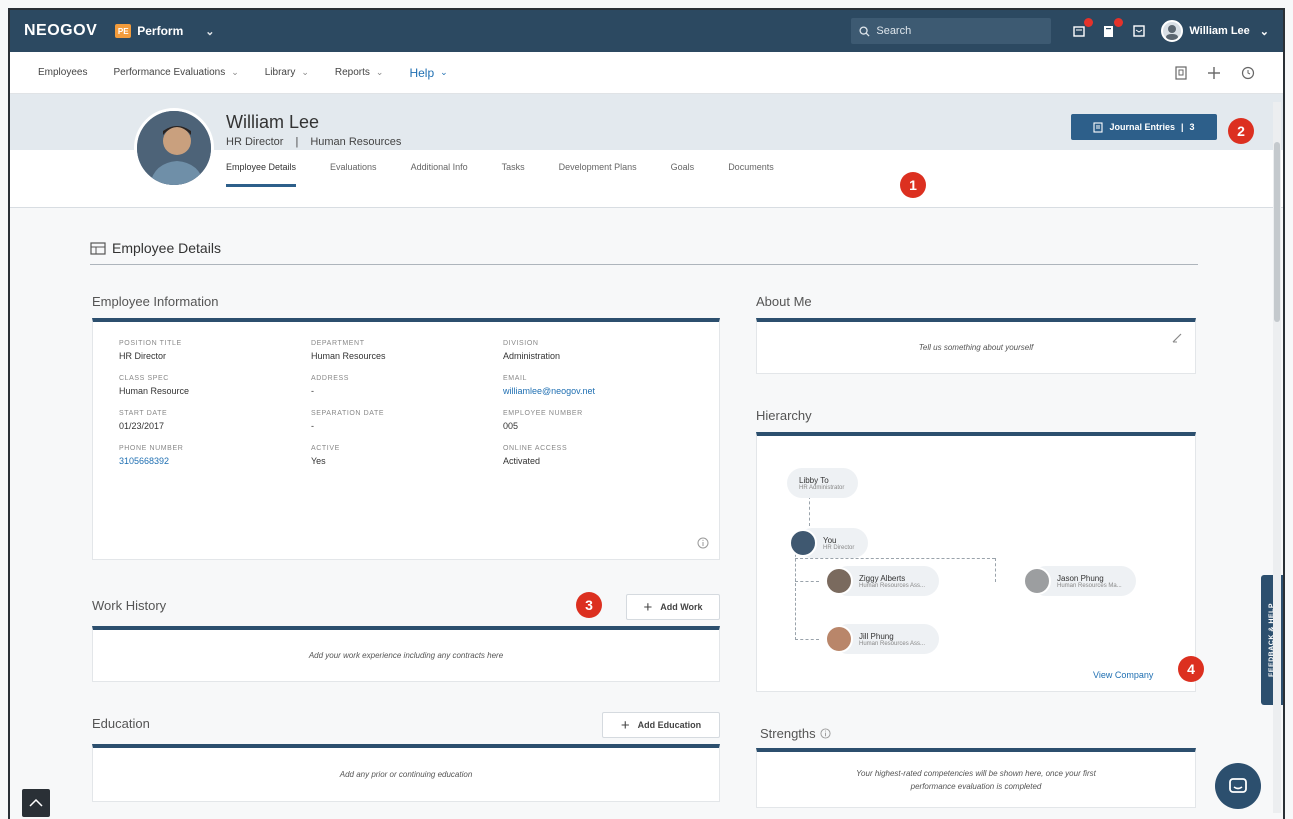  I want to click on tab-employee-details: Employee Details, so click(261, 174).